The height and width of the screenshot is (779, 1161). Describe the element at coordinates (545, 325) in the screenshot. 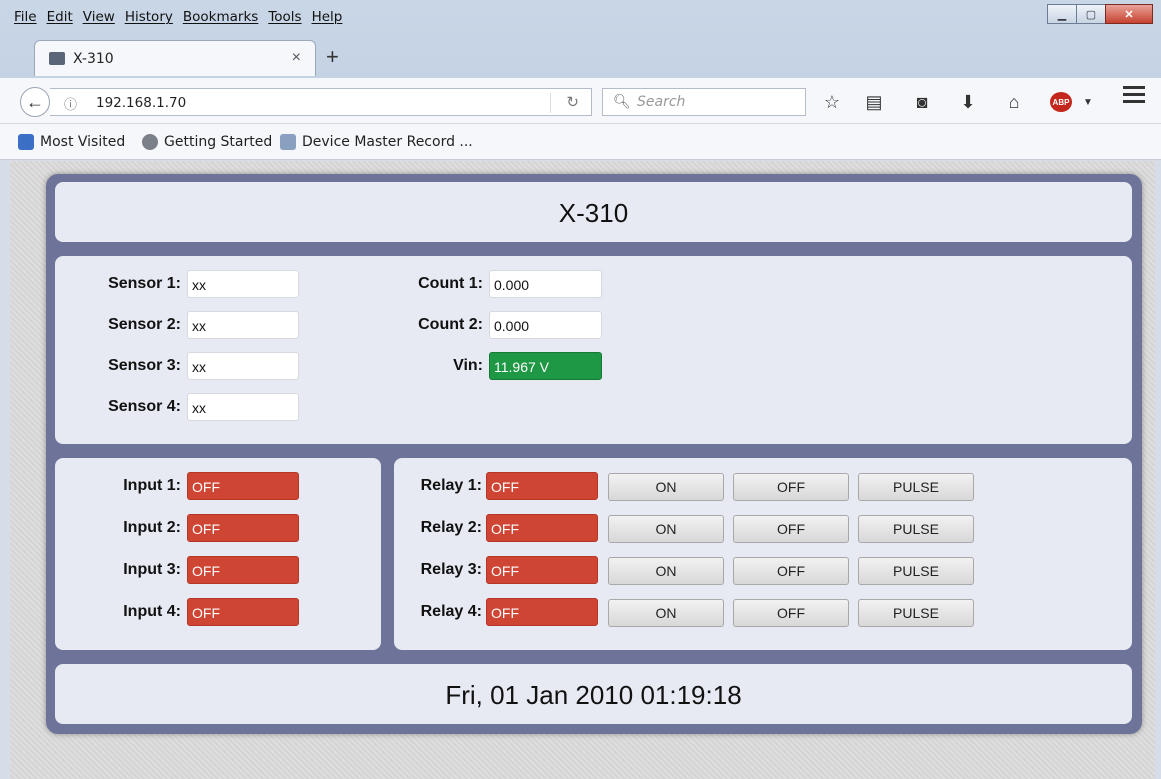

I see `count-2-value: 0.000` at that location.